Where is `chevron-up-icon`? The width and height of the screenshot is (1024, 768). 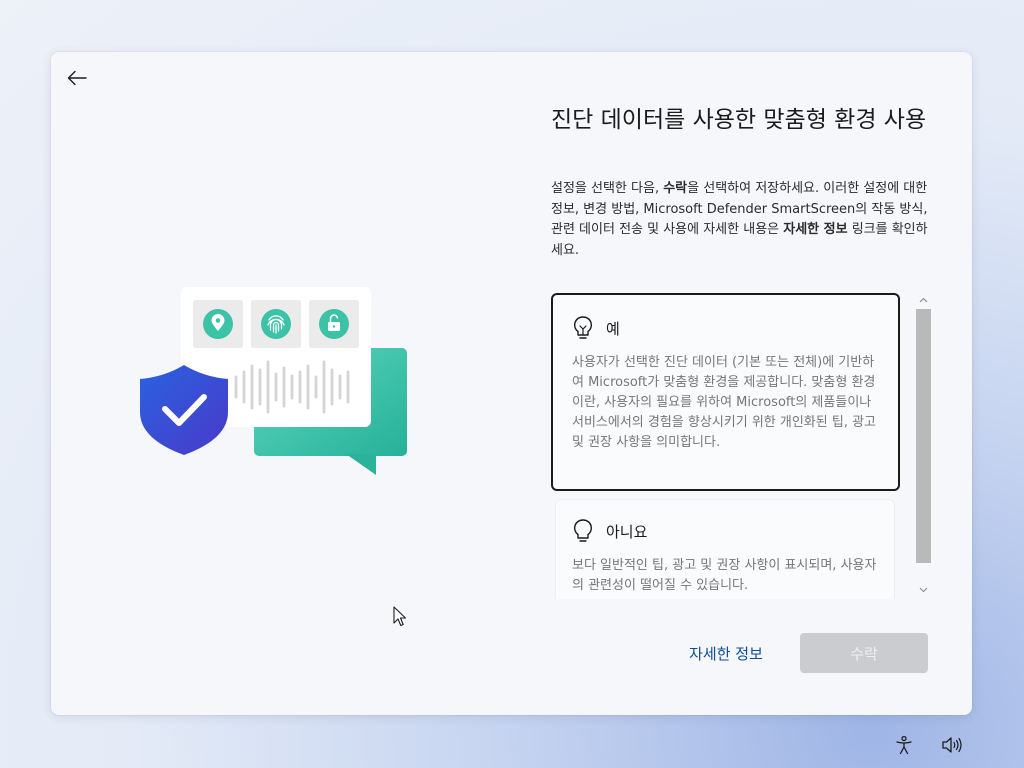 chevron-up-icon is located at coordinates (923, 299).